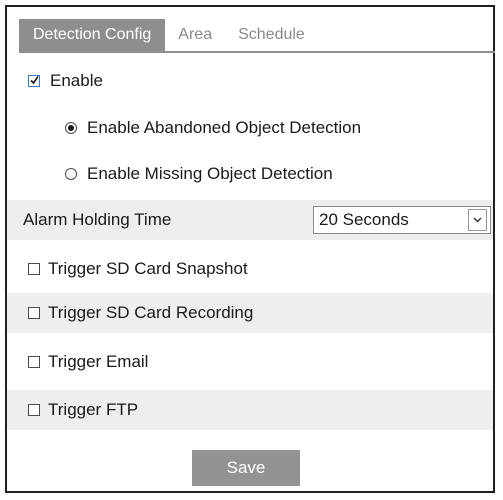  I want to click on trigger-ftp-row: Trigger FTP, so click(250, 410).